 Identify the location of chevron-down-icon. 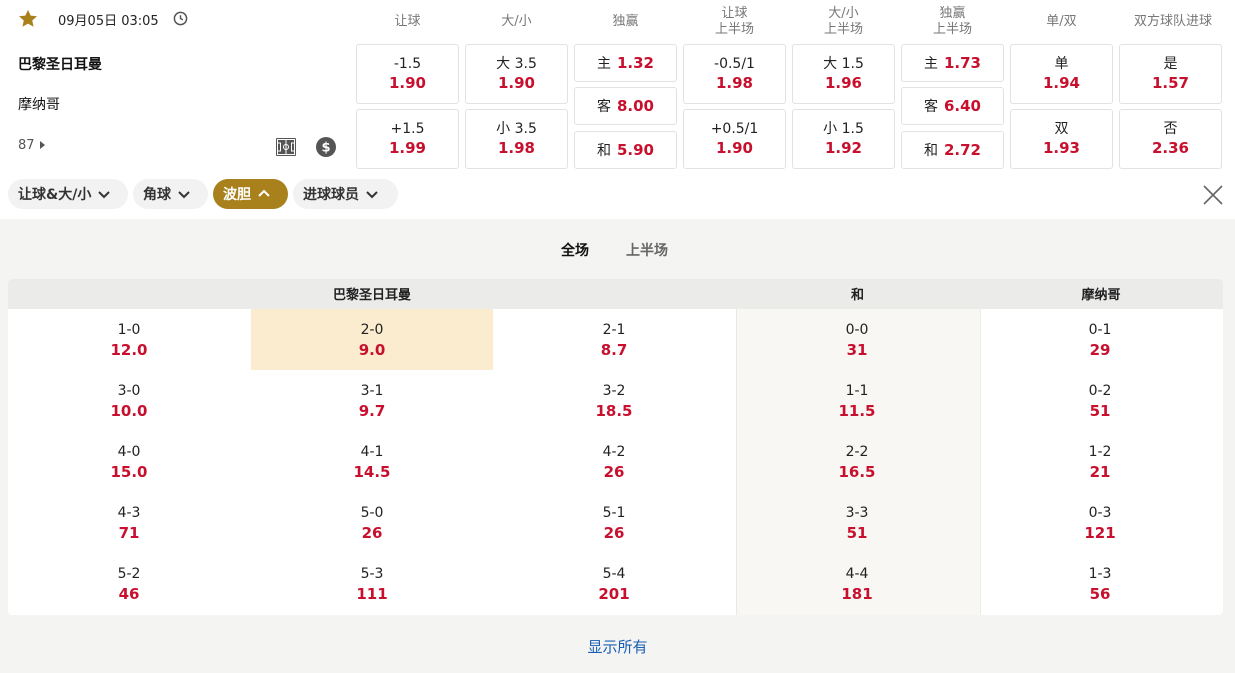
(372, 195).